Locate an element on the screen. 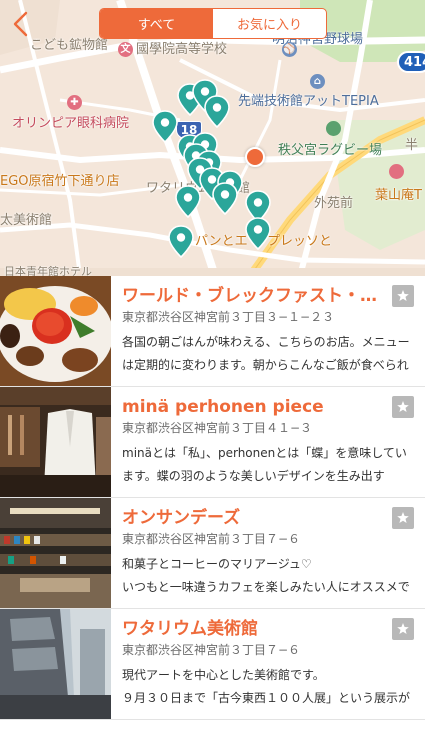 The width and height of the screenshot is (425, 732). spot-address: 東京都渋谷区神宮前３丁目３−１−２３ is located at coordinates (228, 317).